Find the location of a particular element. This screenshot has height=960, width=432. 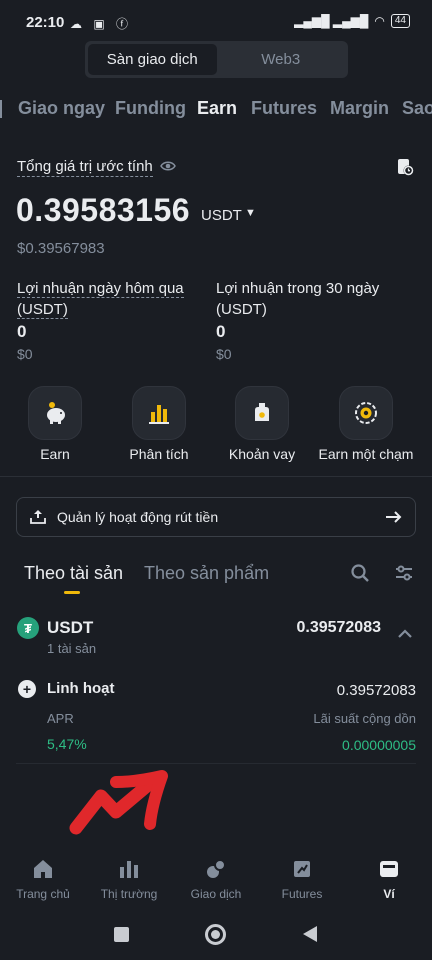

nav-market-label: Thị trường is located at coordinates (129, 894).